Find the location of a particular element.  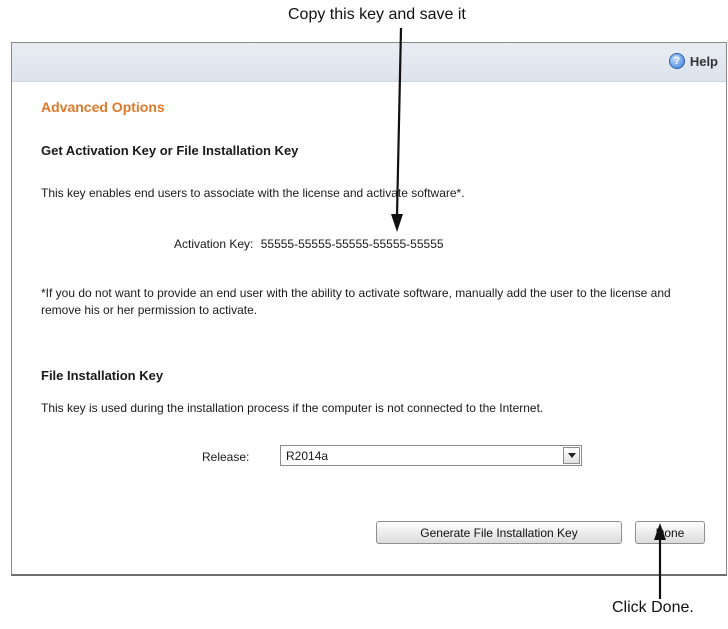

question-circle-icon: ? is located at coordinates (676, 61).